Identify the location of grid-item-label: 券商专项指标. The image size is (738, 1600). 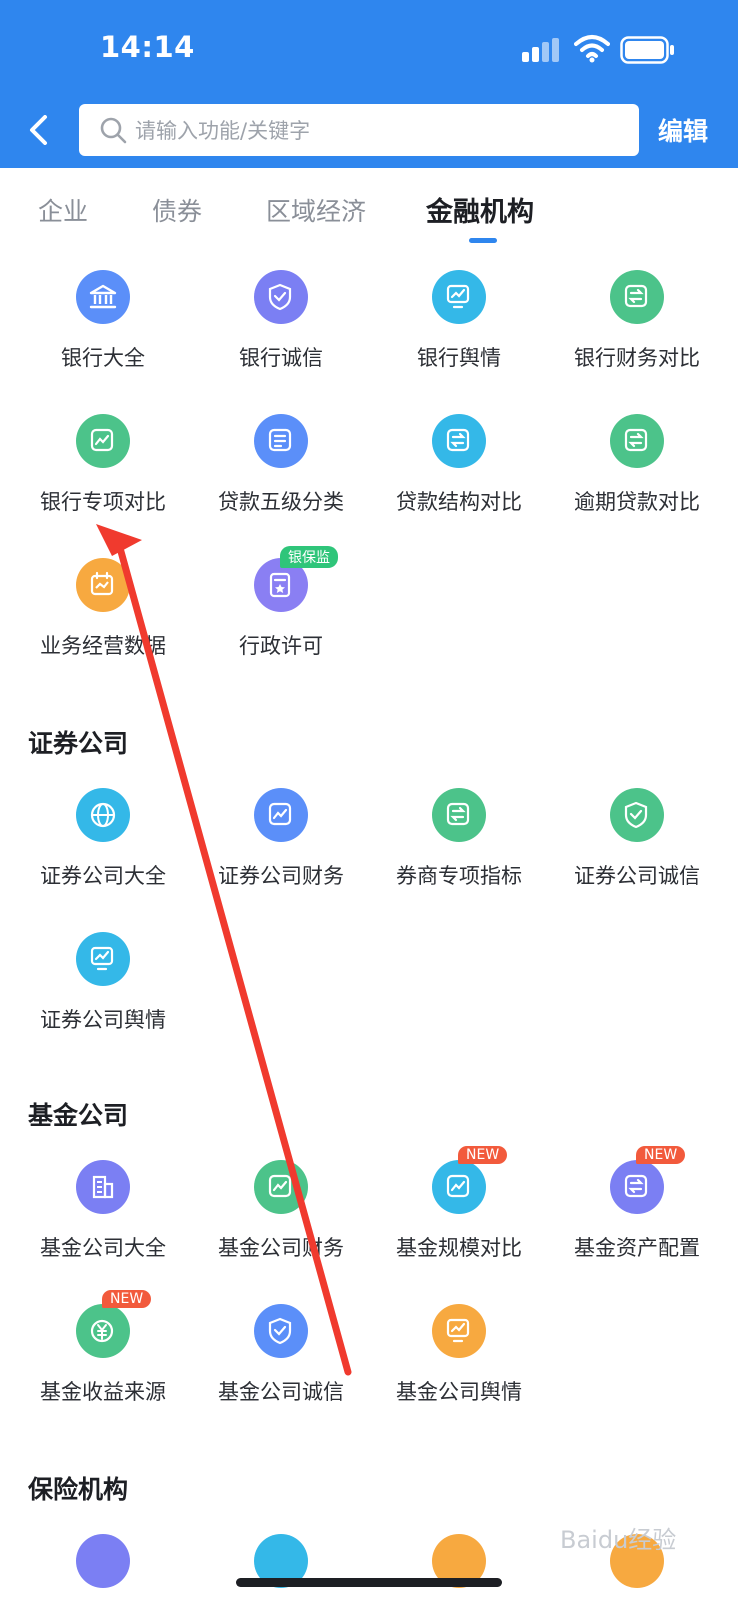
(459, 876).